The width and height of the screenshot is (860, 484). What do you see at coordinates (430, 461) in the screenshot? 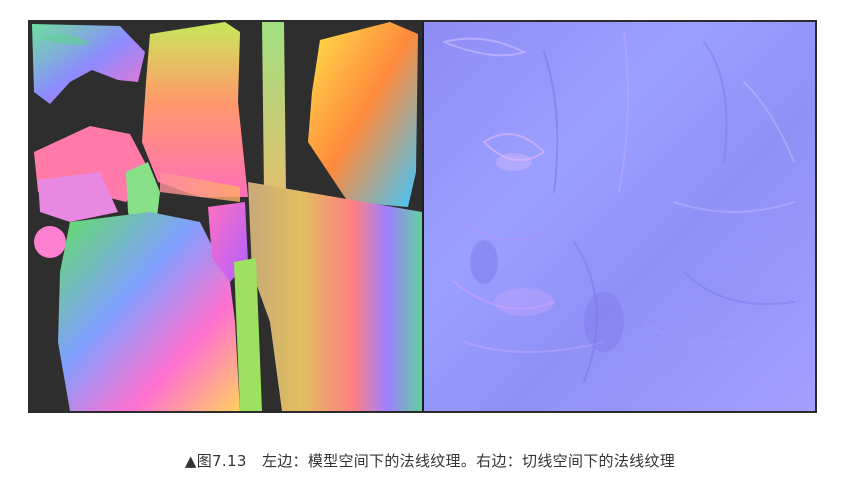
I see `figure-caption: ▲图7.13 左边：模型空间下的法线纹理。右边：切线空间下的法线纹理` at bounding box center [430, 461].